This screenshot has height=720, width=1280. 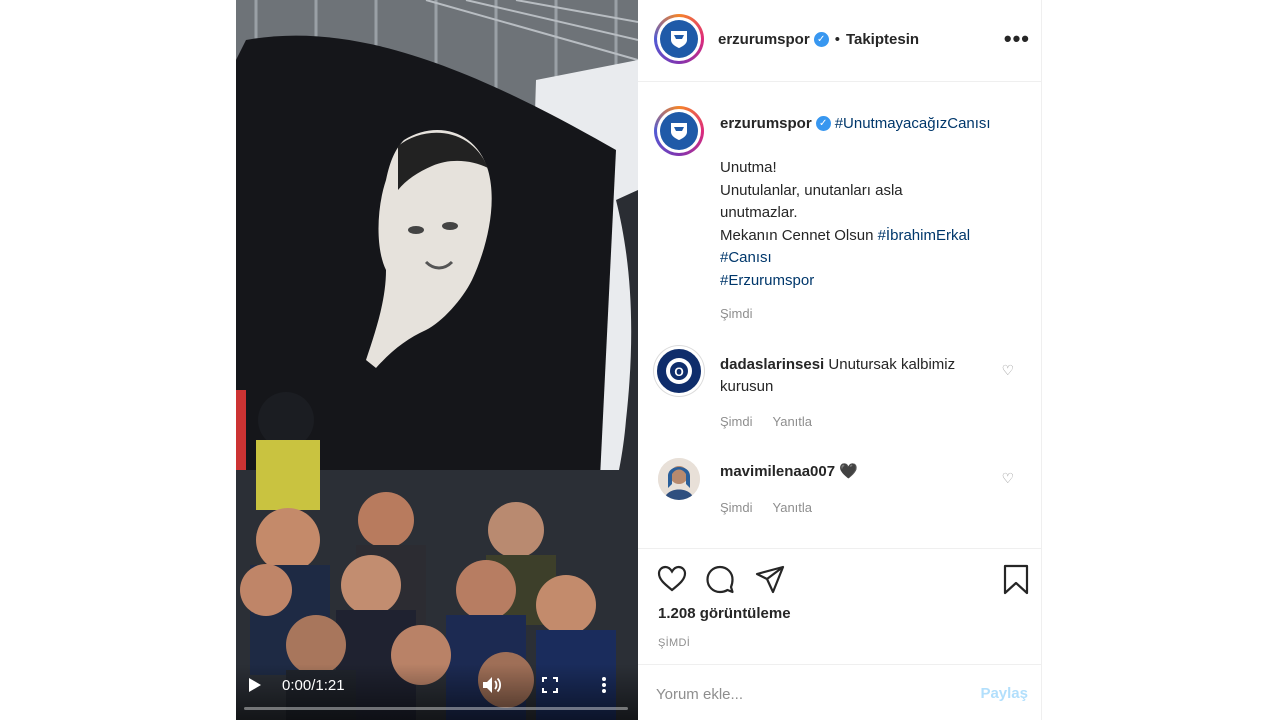 What do you see at coordinates (1004, 693) in the screenshot?
I see `post-comment-button: Paylaş` at bounding box center [1004, 693].